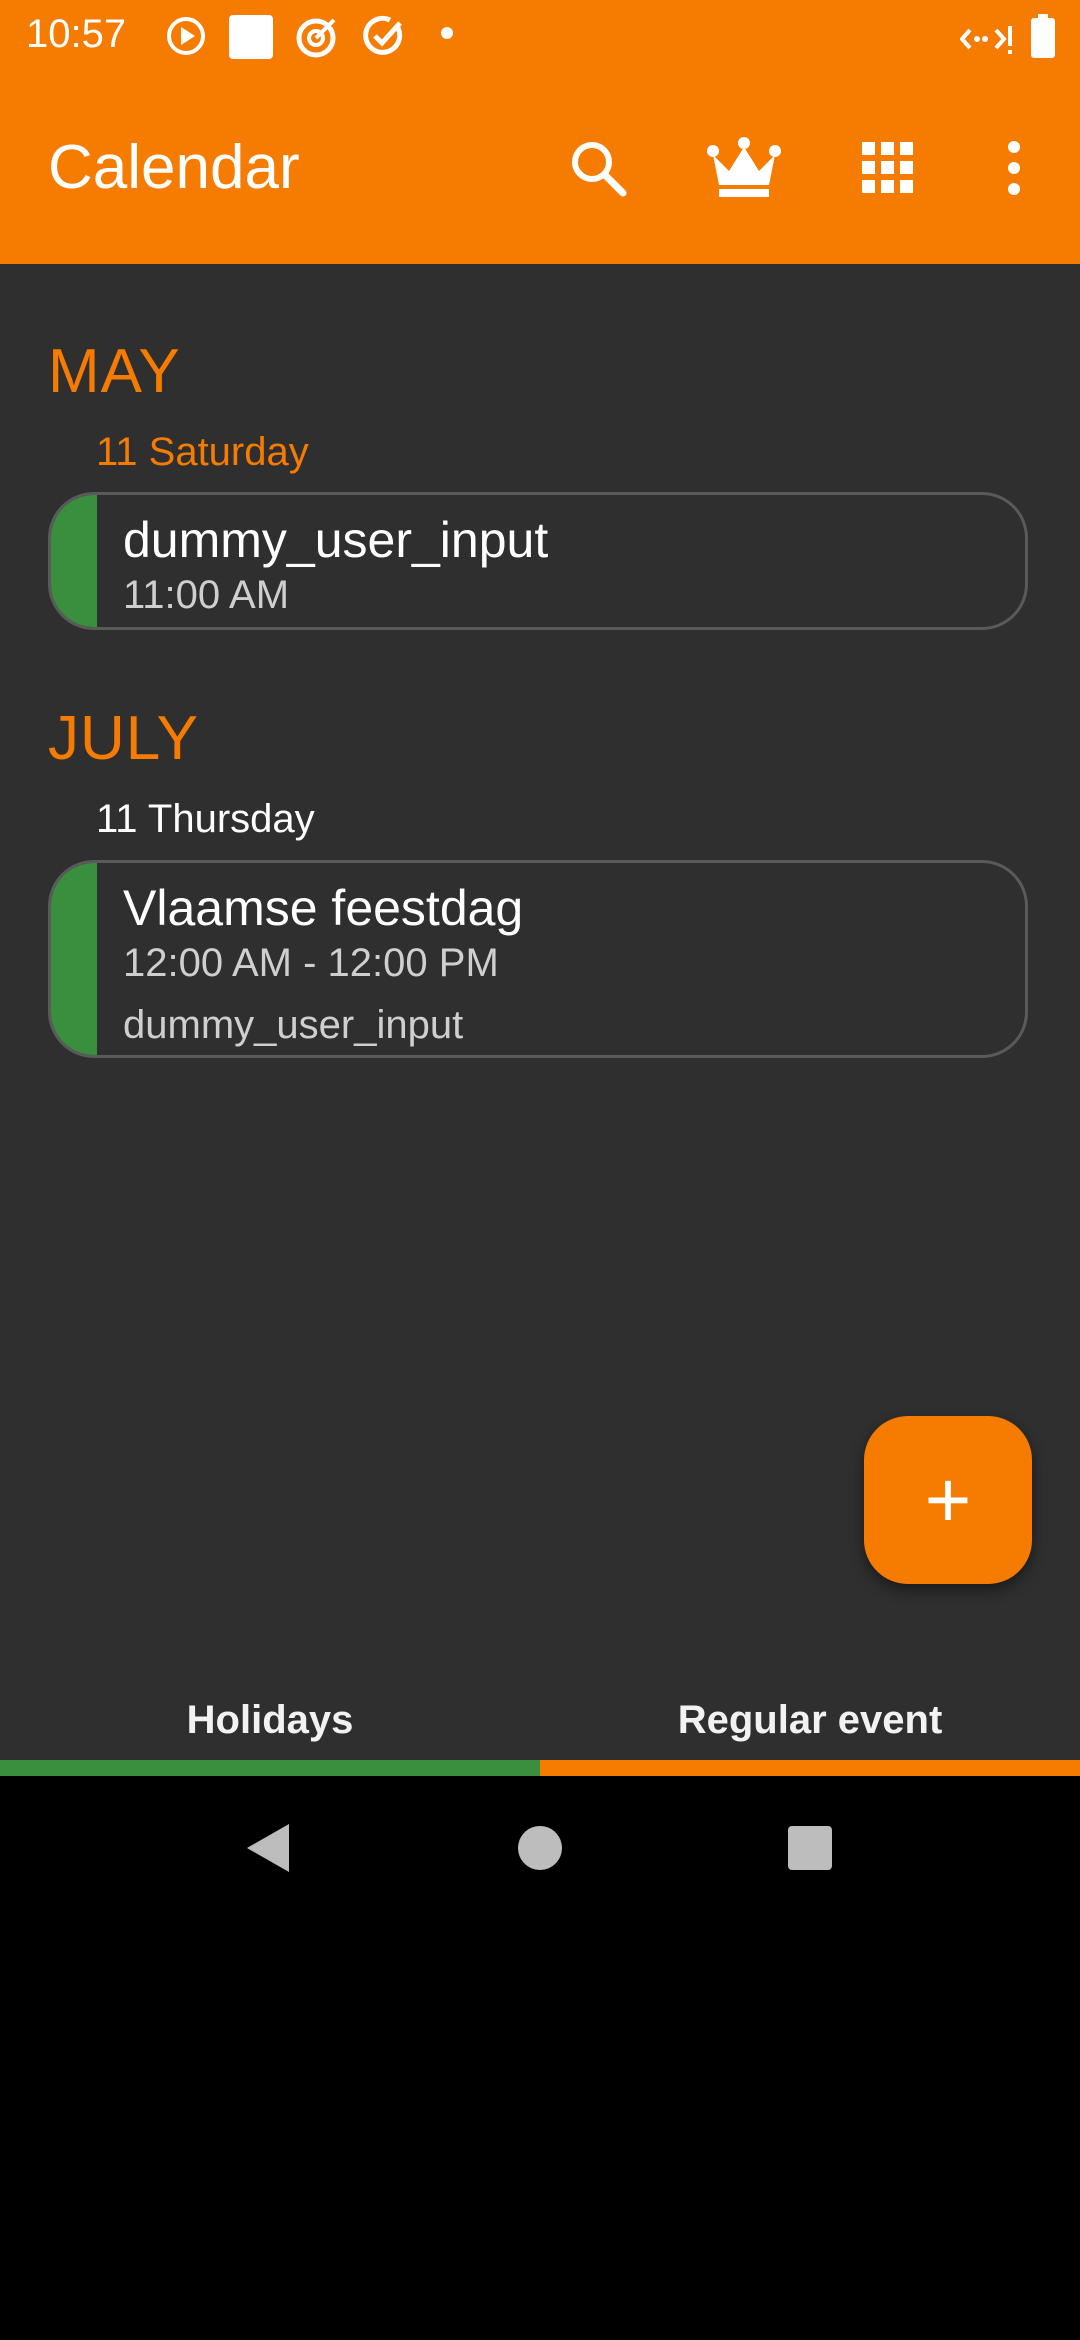 The image size is (1080, 2340). What do you see at coordinates (447, 35) in the screenshot?
I see `dot-icon` at bounding box center [447, 35].